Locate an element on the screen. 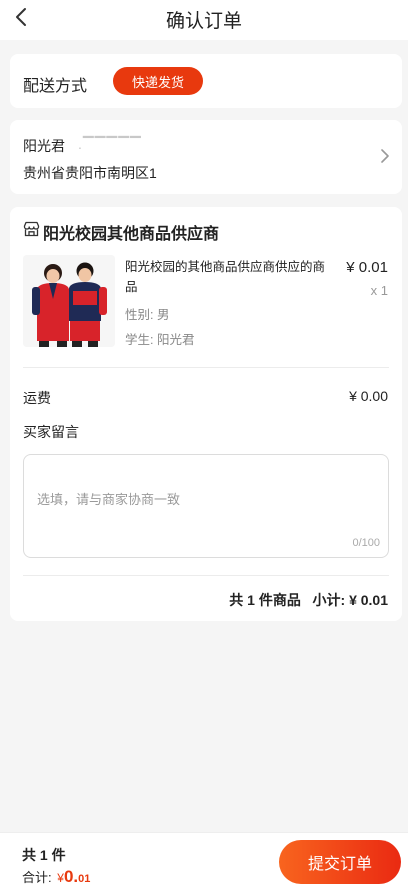 The height and width of the screenshot is (888, 408). total-amount: 合计: ¥0.01 is located at coordinates (56, 877).